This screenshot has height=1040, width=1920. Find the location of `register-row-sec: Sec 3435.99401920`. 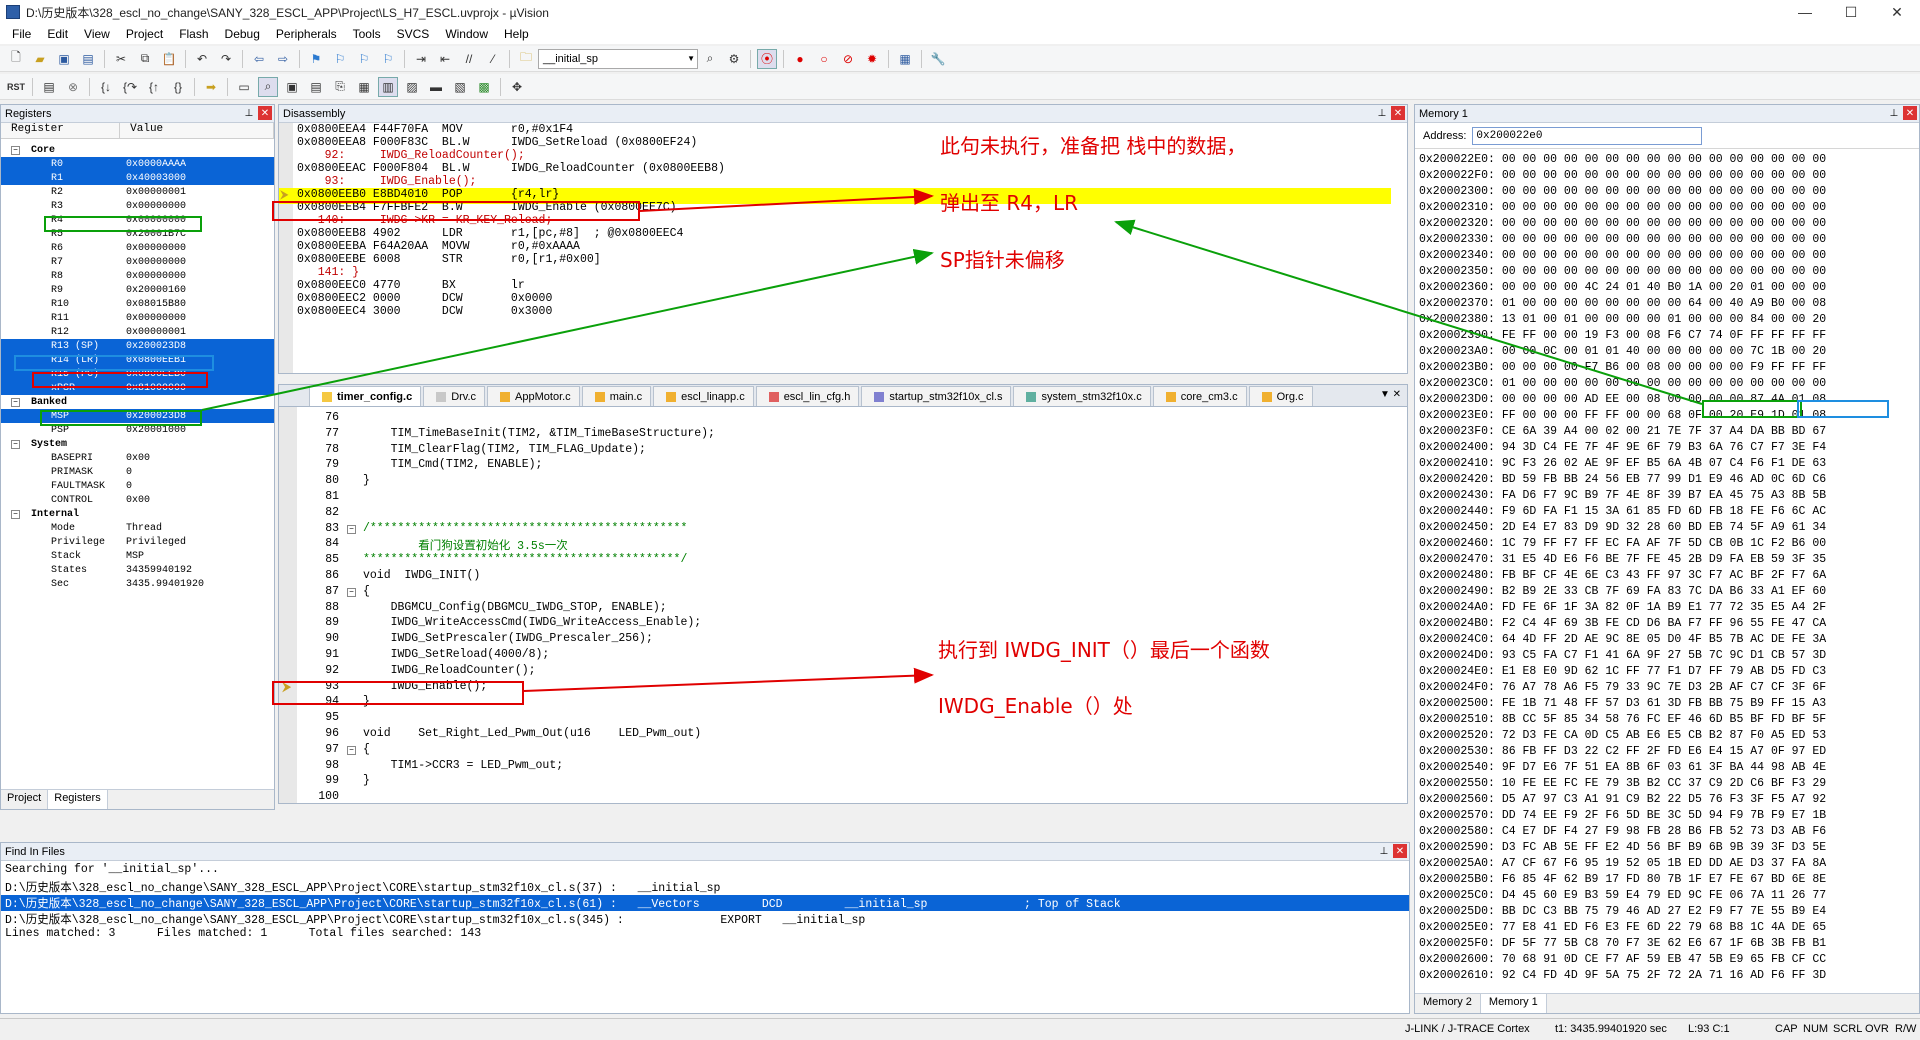

register-row-sec: Sec 3435.99401920 is located at coordinates (137, 584).